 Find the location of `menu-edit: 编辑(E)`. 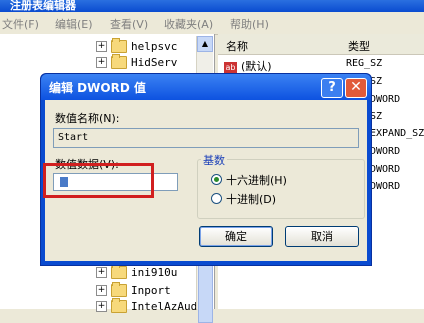

menu-edit: 编辑(E) is located at coordinates (74, 24).